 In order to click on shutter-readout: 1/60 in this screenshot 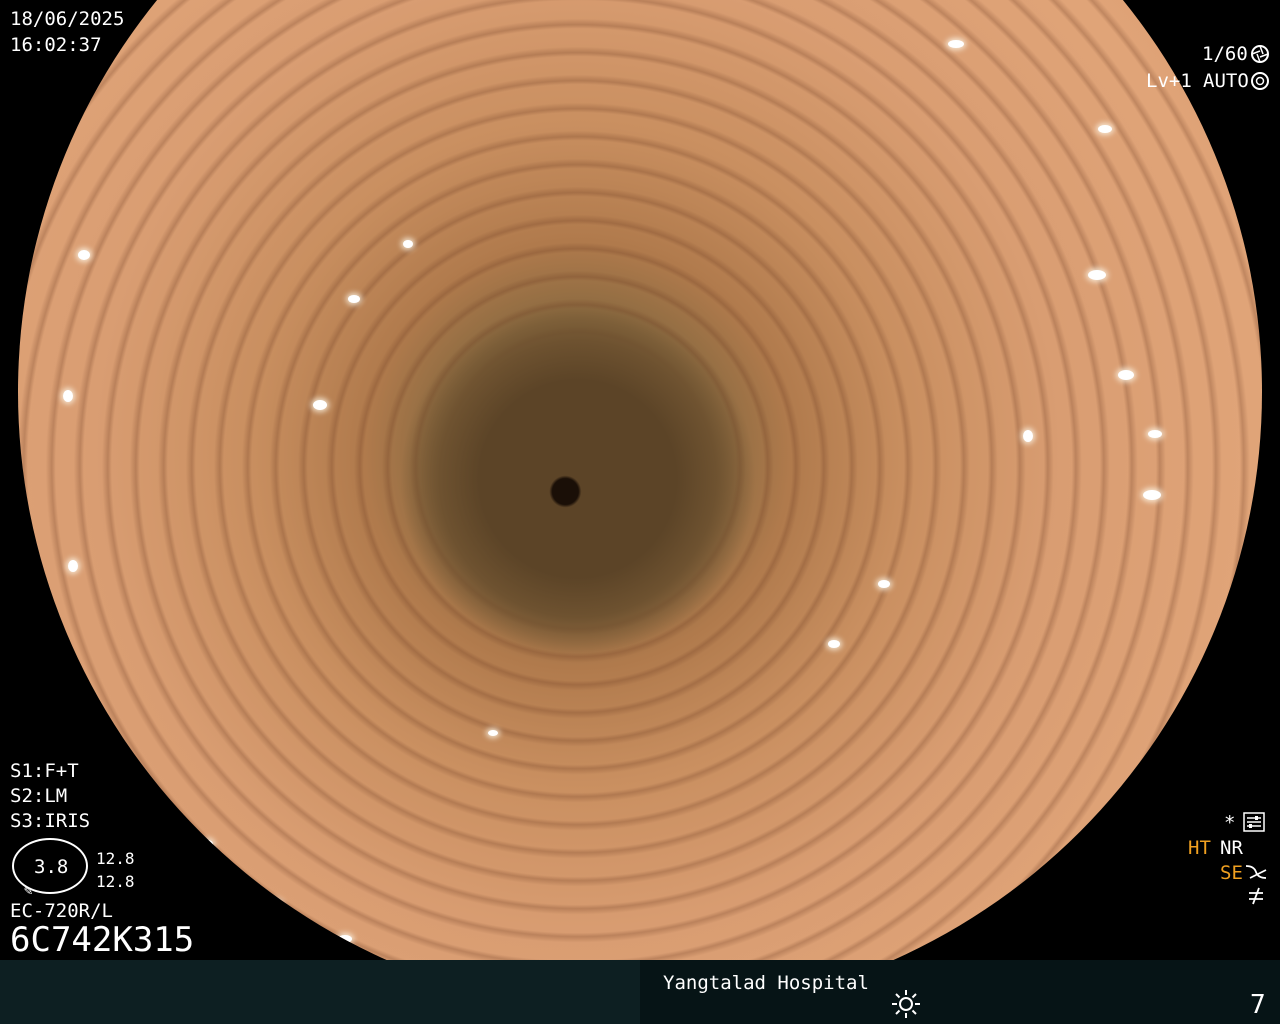, I will do `click(1225, 54)`.